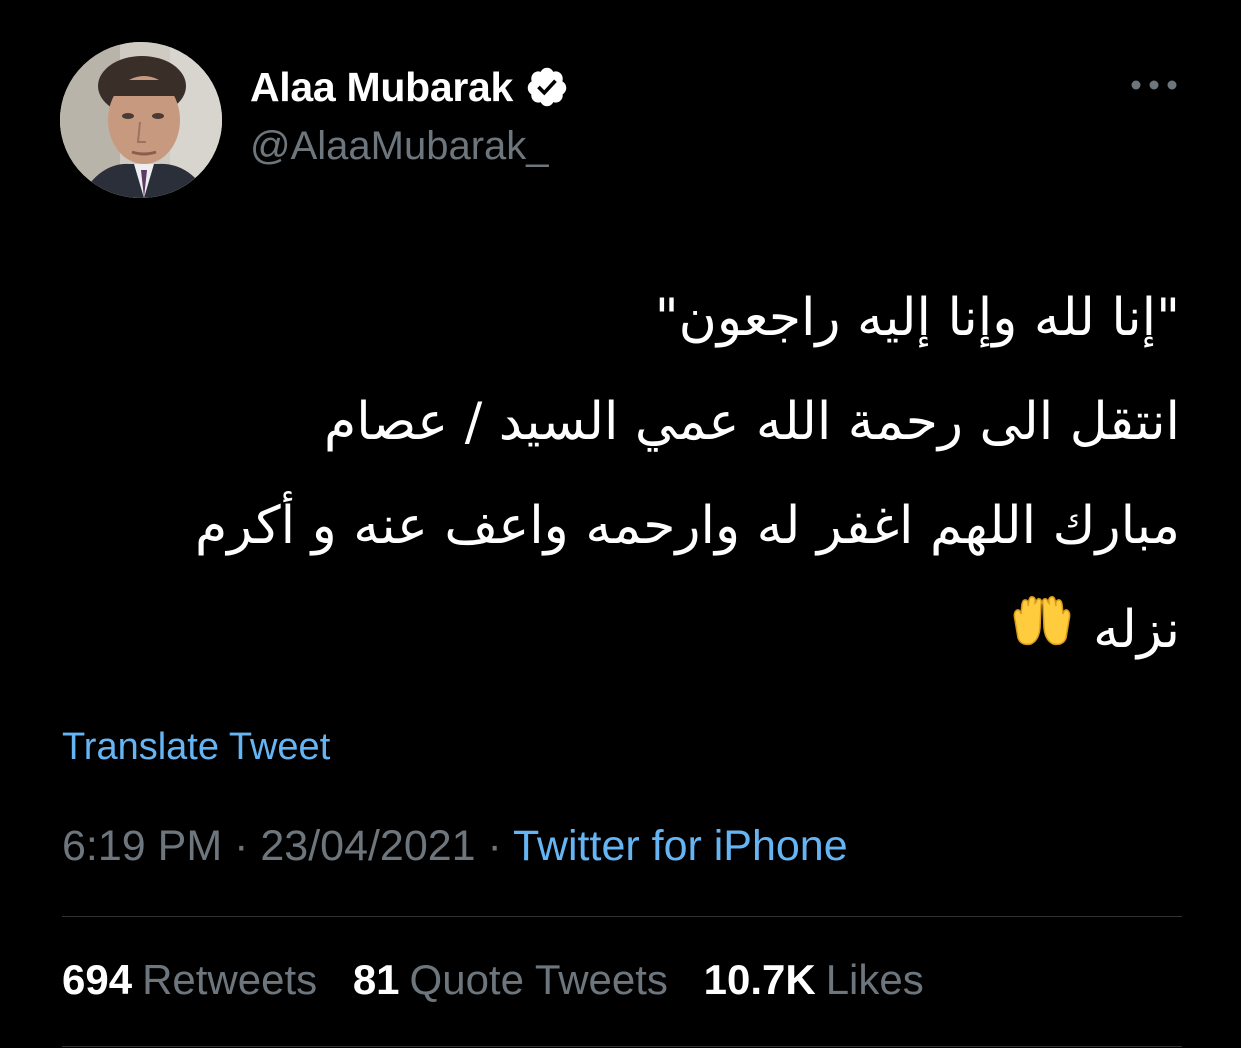  I want to click on tweet-source-link: Twitter for iPhone, so click(680, 846).